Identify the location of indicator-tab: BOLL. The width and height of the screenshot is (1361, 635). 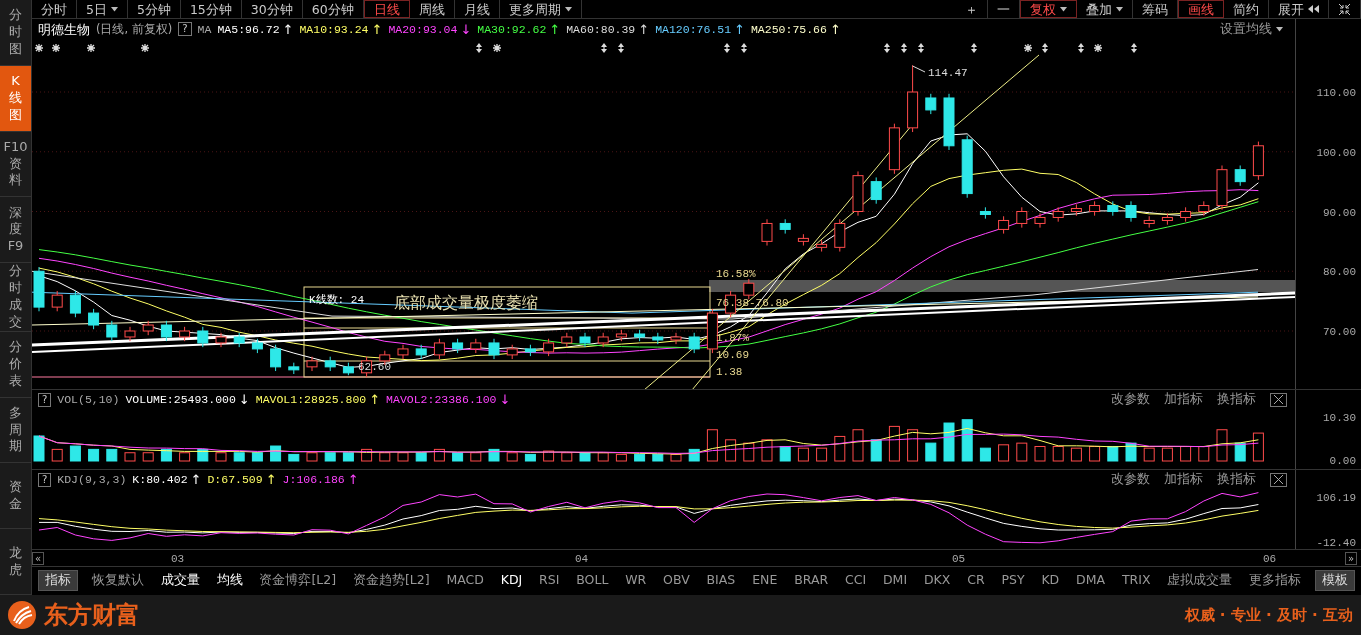
(592, 580).